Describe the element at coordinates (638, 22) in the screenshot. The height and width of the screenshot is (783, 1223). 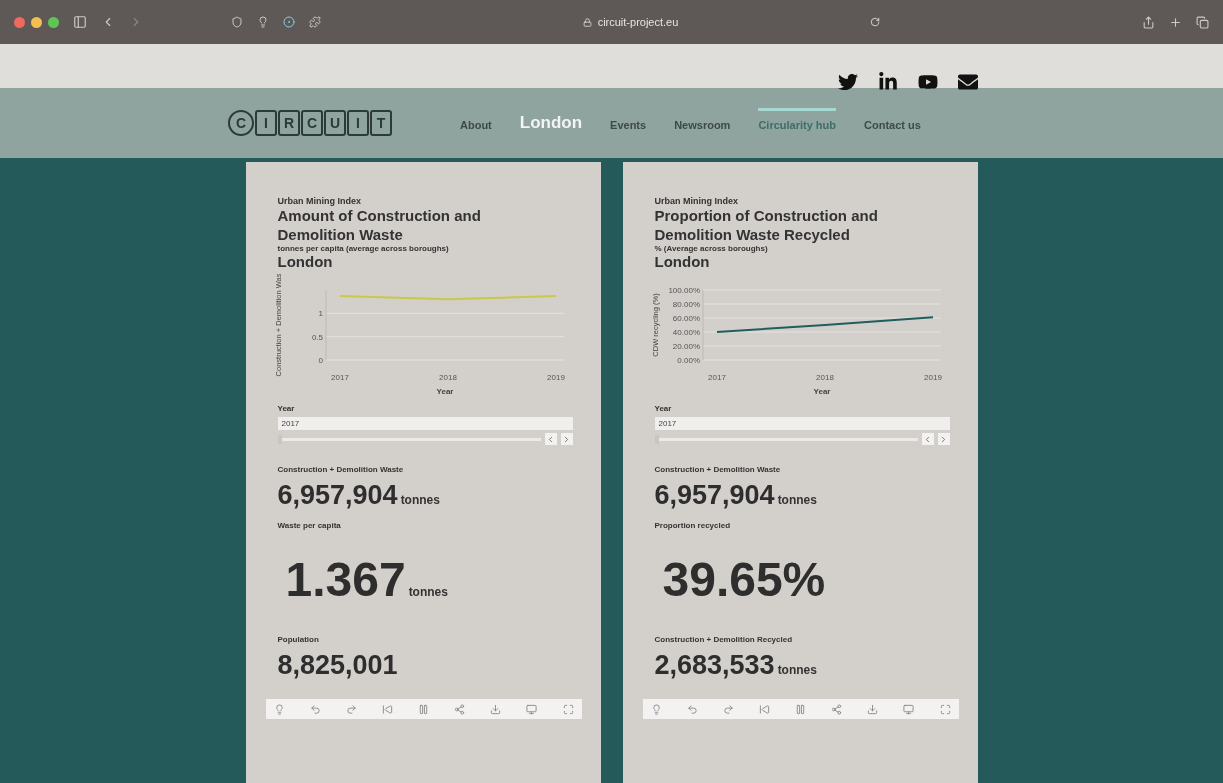
I see `address-bar: circuit-project.eu` at that location.